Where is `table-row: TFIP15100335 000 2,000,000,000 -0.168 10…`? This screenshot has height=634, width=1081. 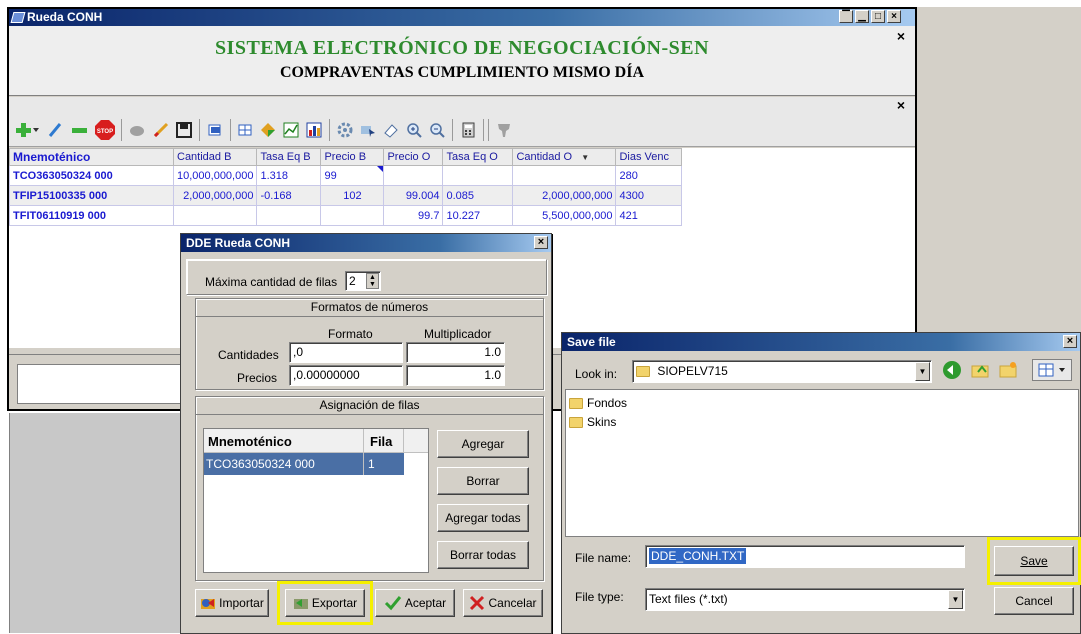 table-row: TFIP15100335 000 2,000,000,000 -0.168 10… is located at coordinates (346, 195).